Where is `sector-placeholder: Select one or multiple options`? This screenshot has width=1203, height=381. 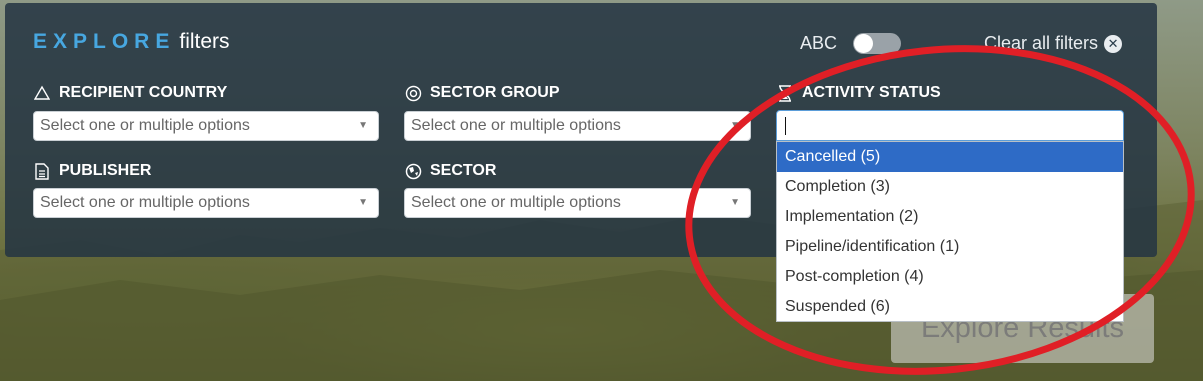
sector-placeholder: Select one or multiple options is located at coordinates (516, 202).